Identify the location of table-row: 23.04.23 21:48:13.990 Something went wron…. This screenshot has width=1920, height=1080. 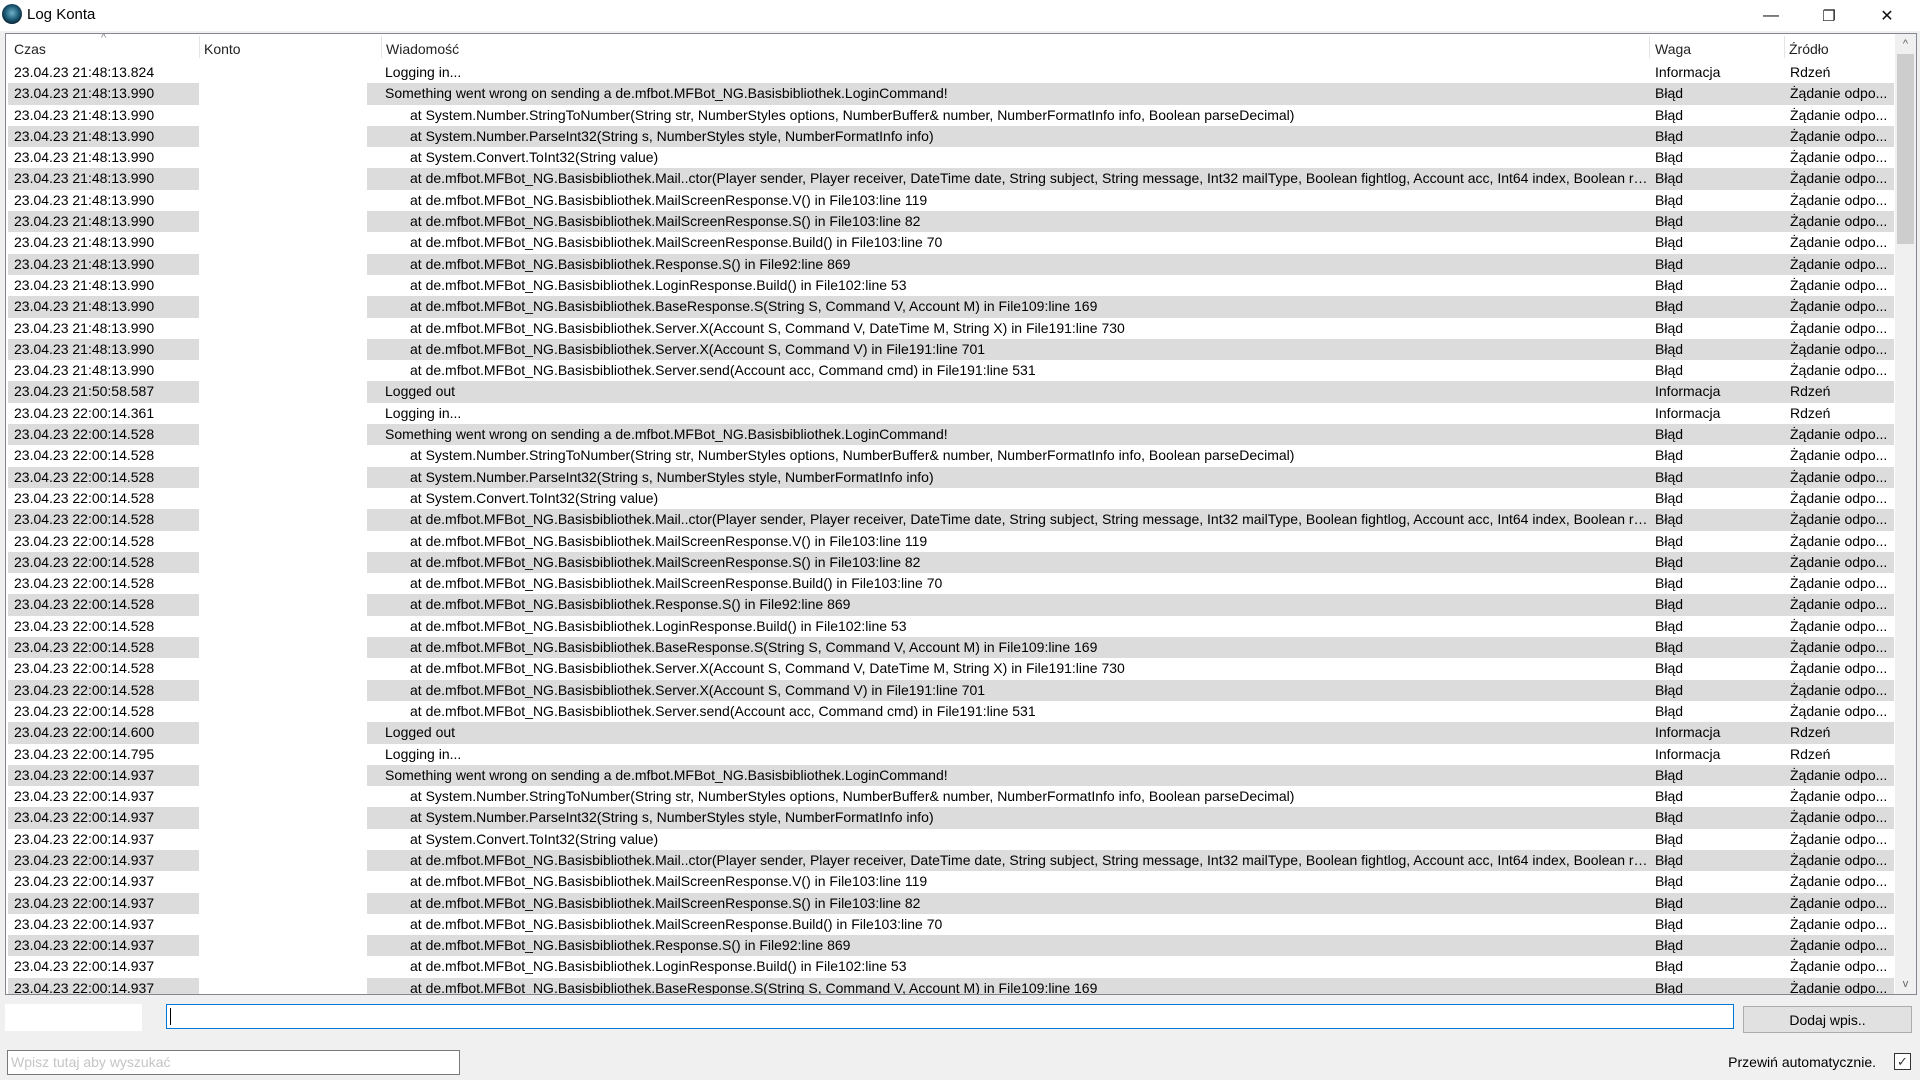
(950, 94).